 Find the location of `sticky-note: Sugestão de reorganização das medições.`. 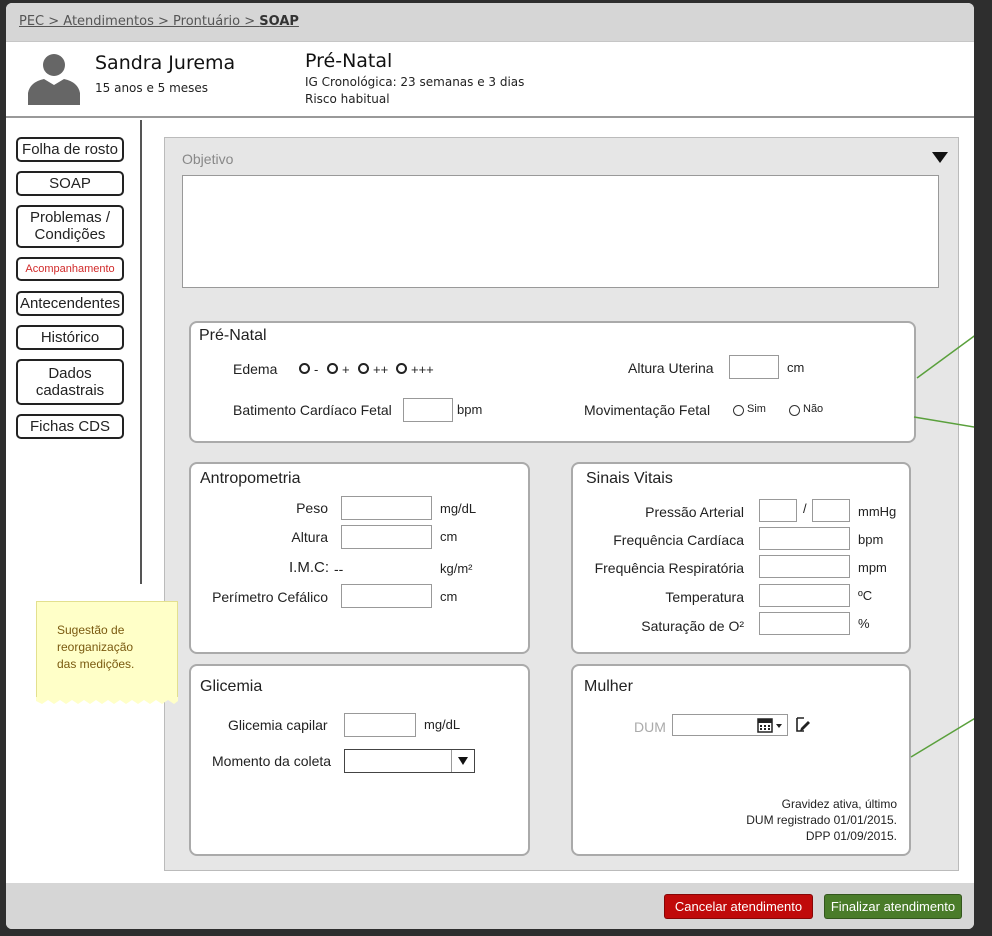

sticky-note: Sugestão de reorganização das medições. is located at coordinates (107, 652).